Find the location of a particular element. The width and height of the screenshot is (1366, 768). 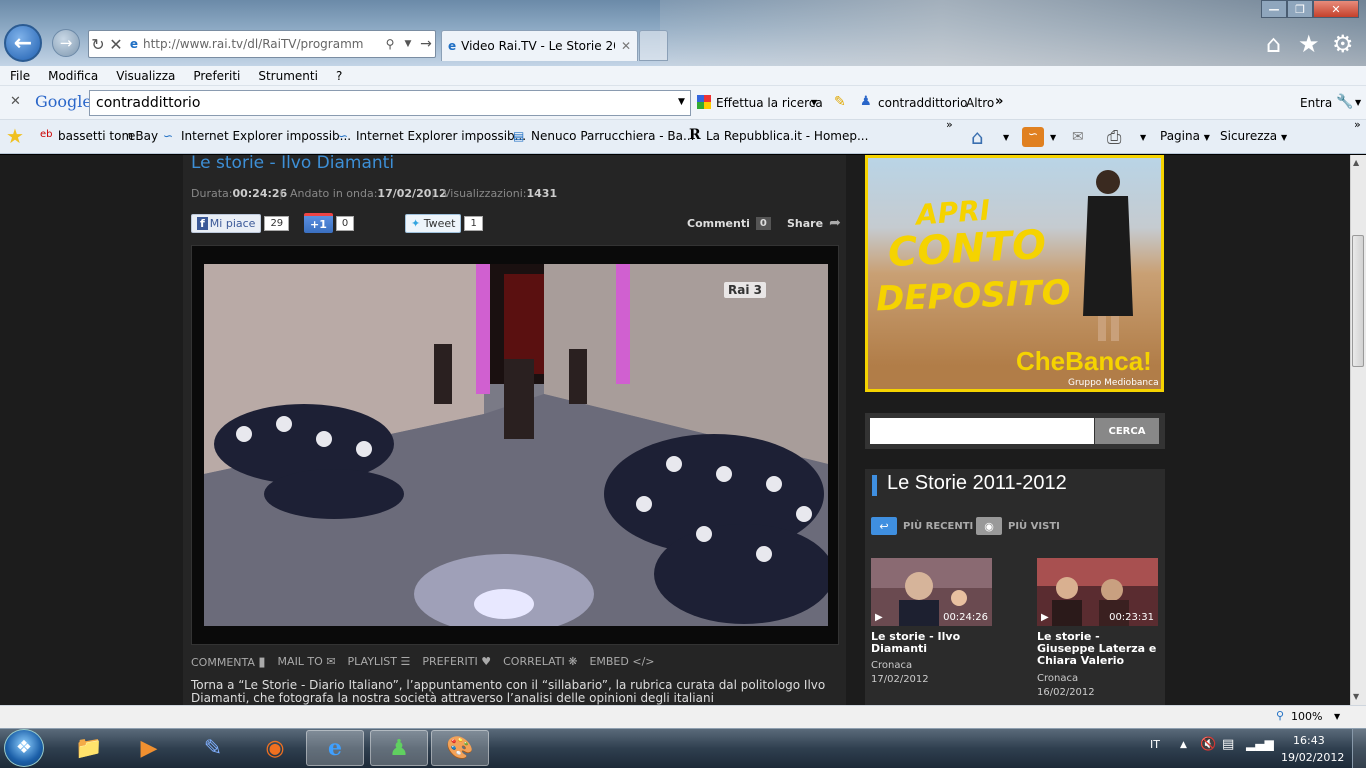

fav-ebay: eBay is located at coordinates (143, 136).